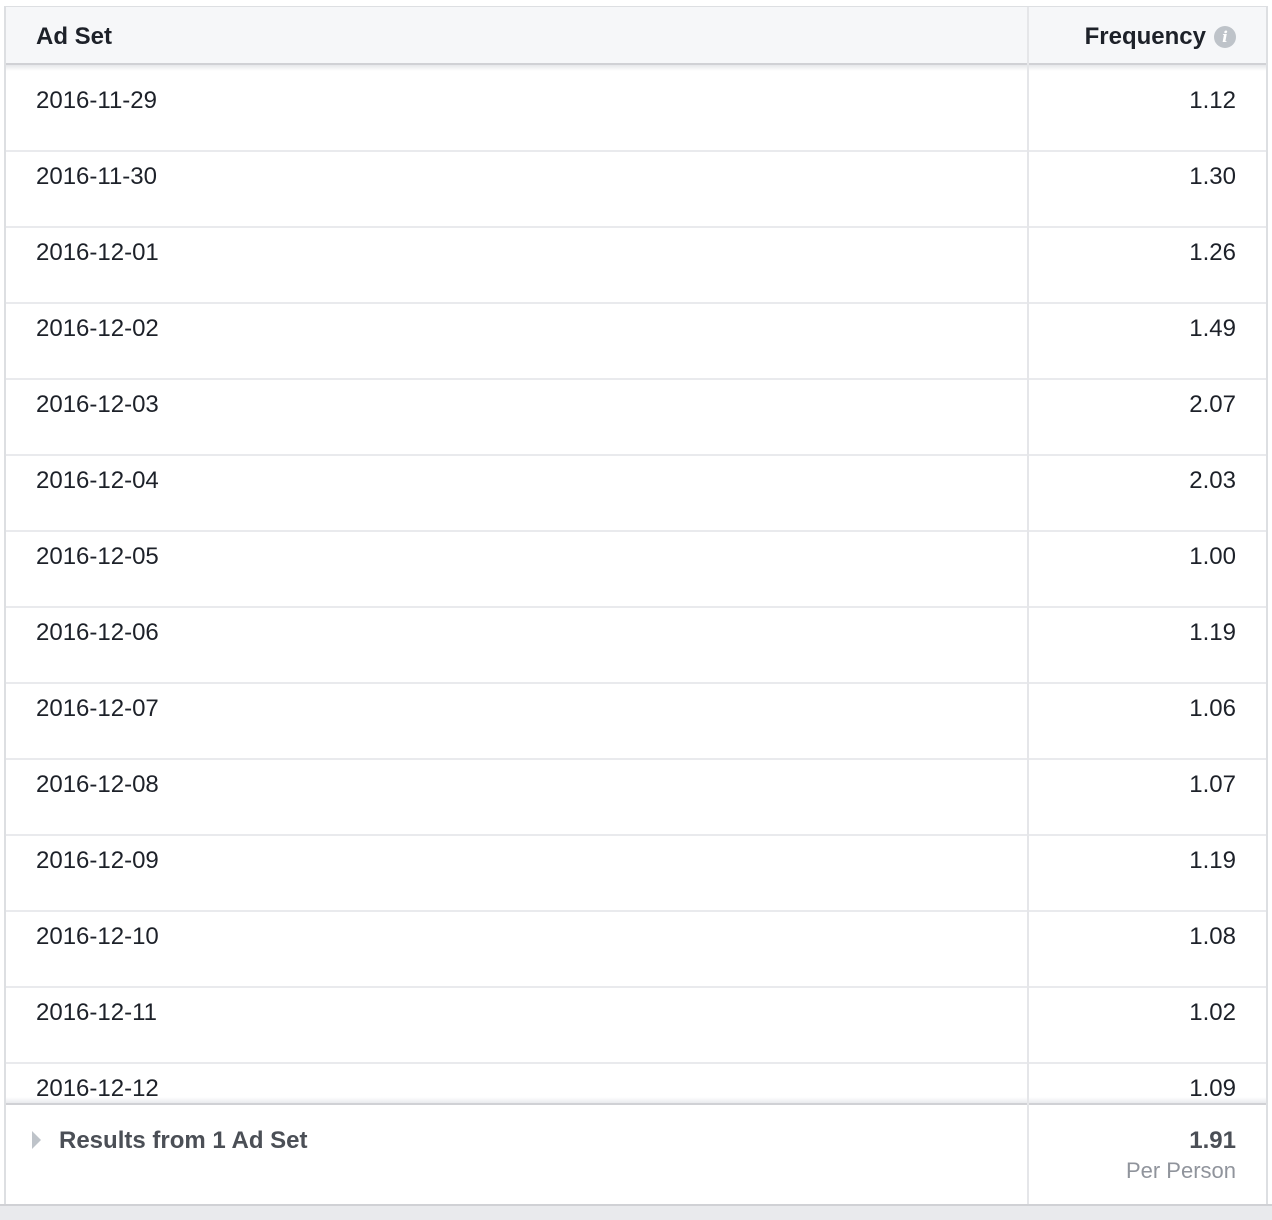  I want to click on total-frequency: 1.91, so click(1212, 1140).